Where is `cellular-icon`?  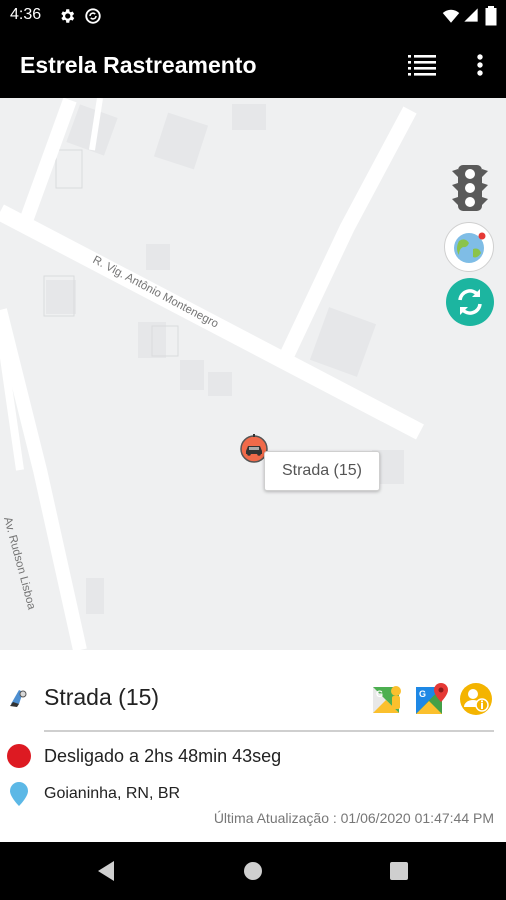 cellular-icon is located at coordinates (471, 17).